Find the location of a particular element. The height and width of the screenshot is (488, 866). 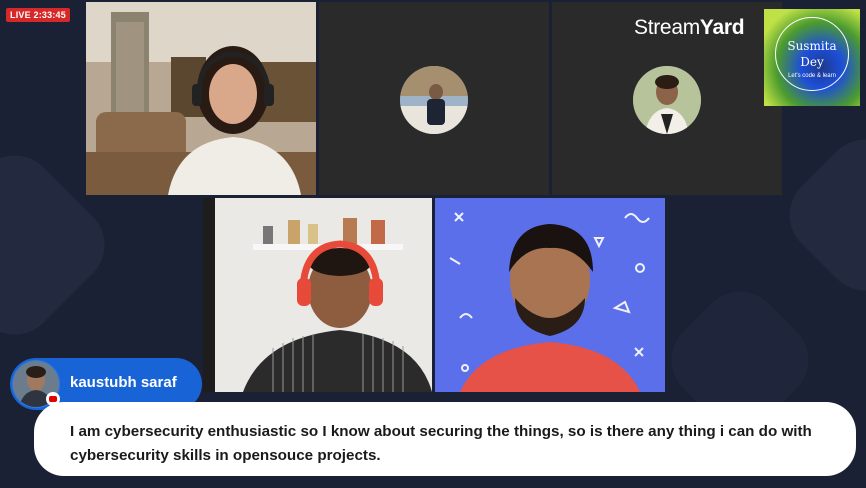

streamyard-logo: StreamYard is located at coordinates (689, 27).